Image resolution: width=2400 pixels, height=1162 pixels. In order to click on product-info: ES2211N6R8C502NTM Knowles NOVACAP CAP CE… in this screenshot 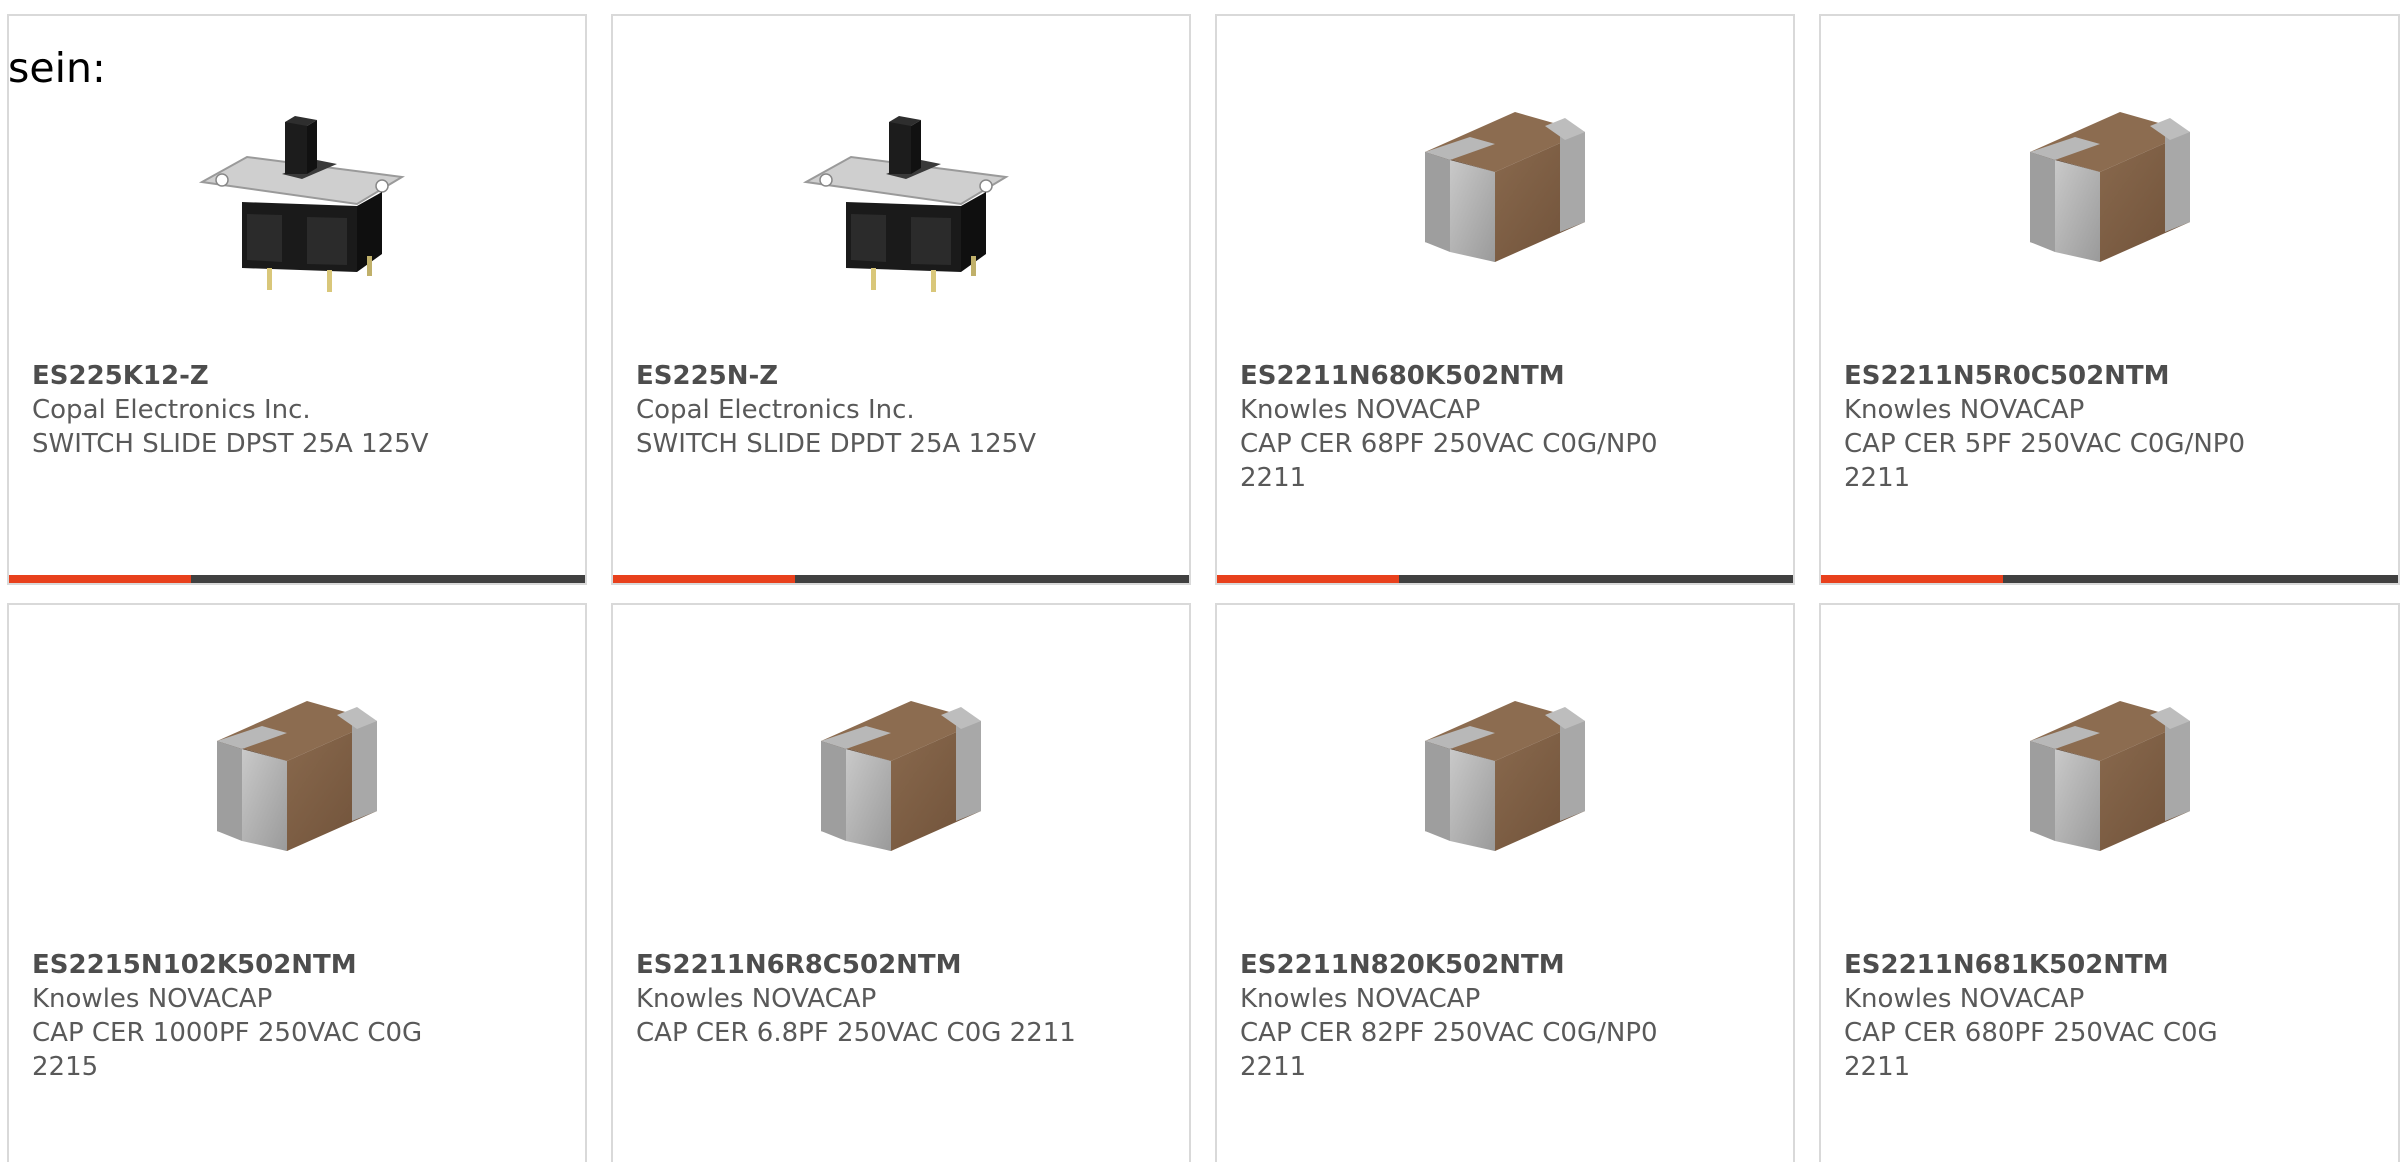, I will do `click(902, 999)`.